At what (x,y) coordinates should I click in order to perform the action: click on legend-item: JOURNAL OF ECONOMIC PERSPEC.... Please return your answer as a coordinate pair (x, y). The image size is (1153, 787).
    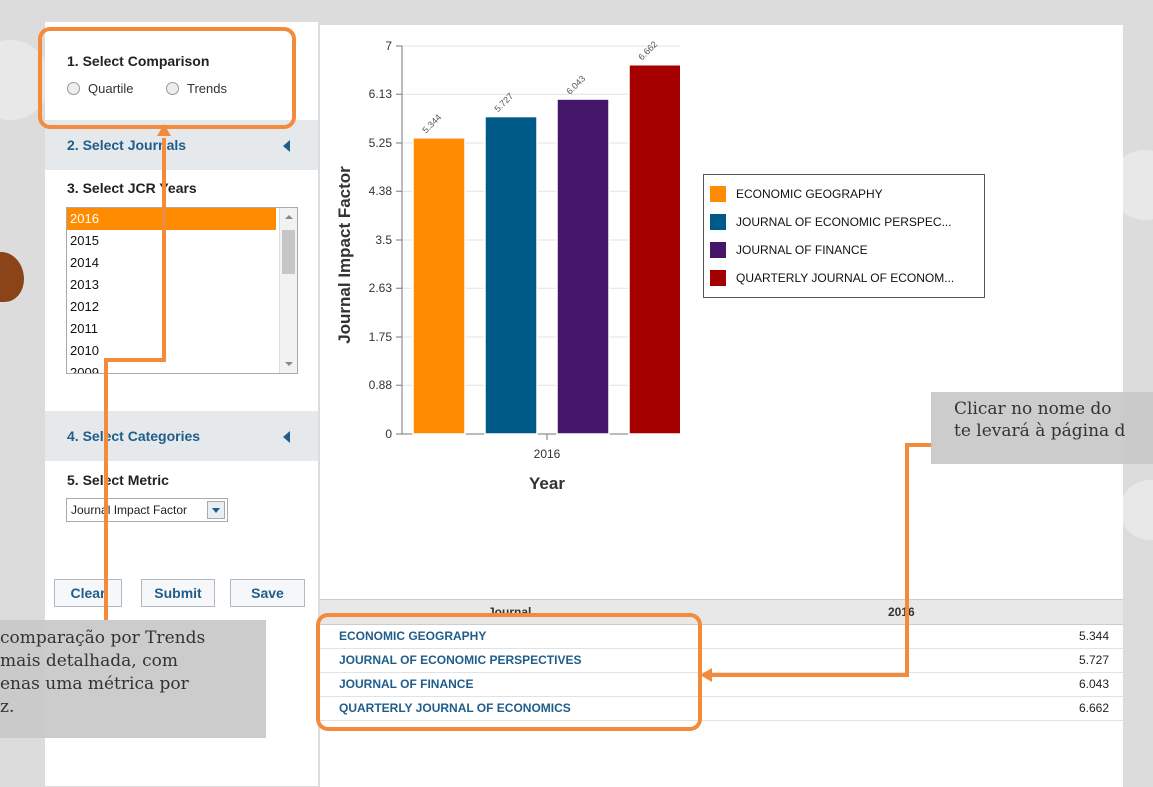
    Looking at the image, I should click on (831, 222).